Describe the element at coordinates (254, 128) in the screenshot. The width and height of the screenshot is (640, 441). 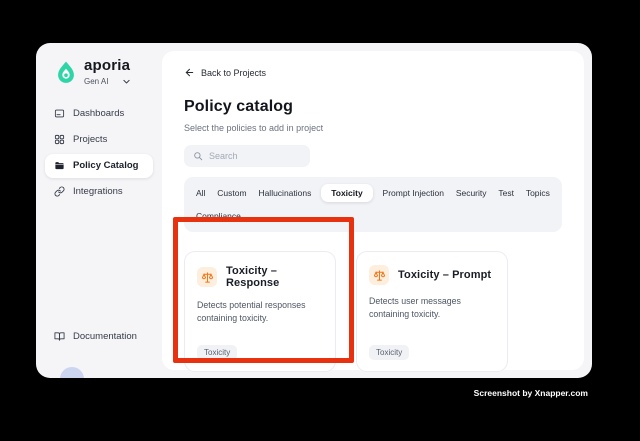
I see `page-subtitle: Select the policies to add in project` at that location.